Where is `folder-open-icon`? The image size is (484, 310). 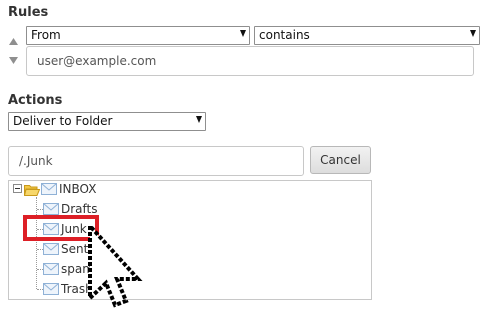 folder-open-icon is located at coordinates (32, 190).